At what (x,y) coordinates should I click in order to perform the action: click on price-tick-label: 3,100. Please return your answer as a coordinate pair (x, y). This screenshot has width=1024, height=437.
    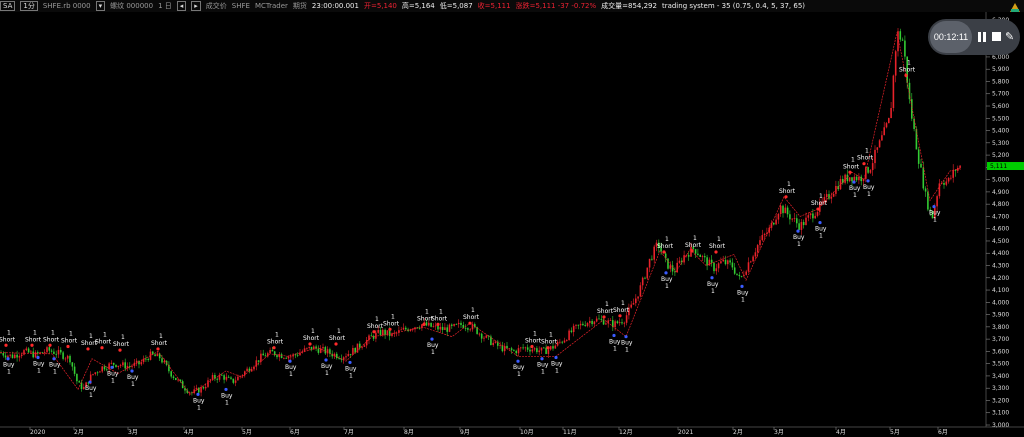
    Looking at the image, I should click on (1000, 413).